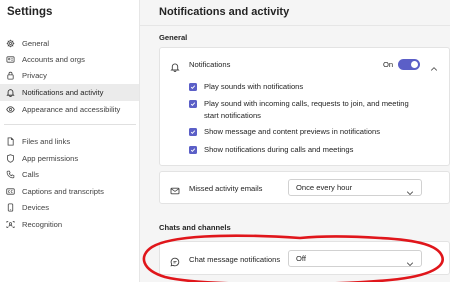  I want to click on sidebar-item-devices: Devices, so click(69, 207).